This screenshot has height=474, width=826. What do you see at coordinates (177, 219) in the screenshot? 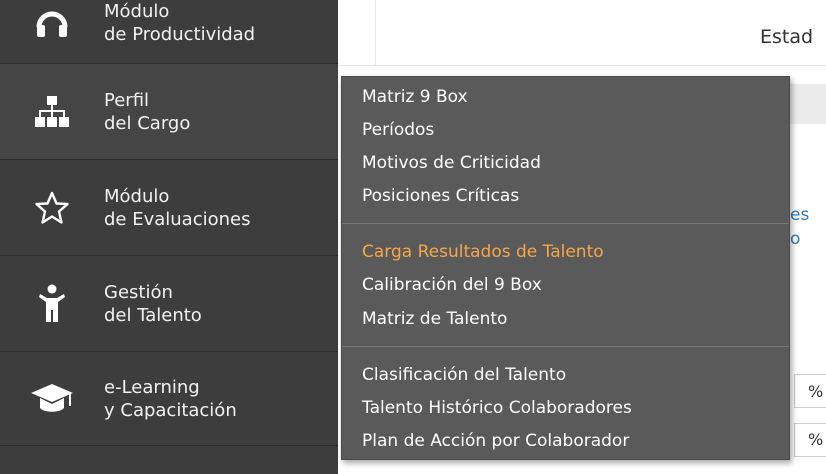
I see `sidebar-item-label: de Evaluaciones` at bounding box center [177, 219].